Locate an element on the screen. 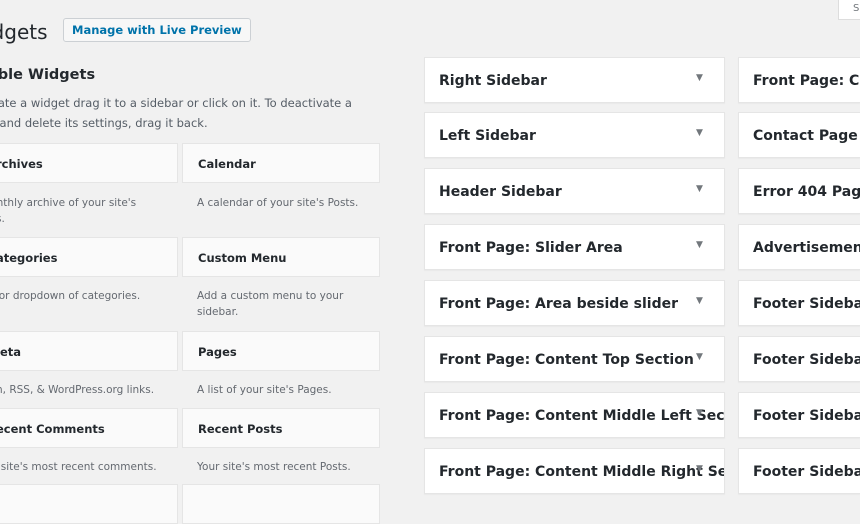  sidebar-front-content: Front Page: Co is located at coordinates (799, 80).